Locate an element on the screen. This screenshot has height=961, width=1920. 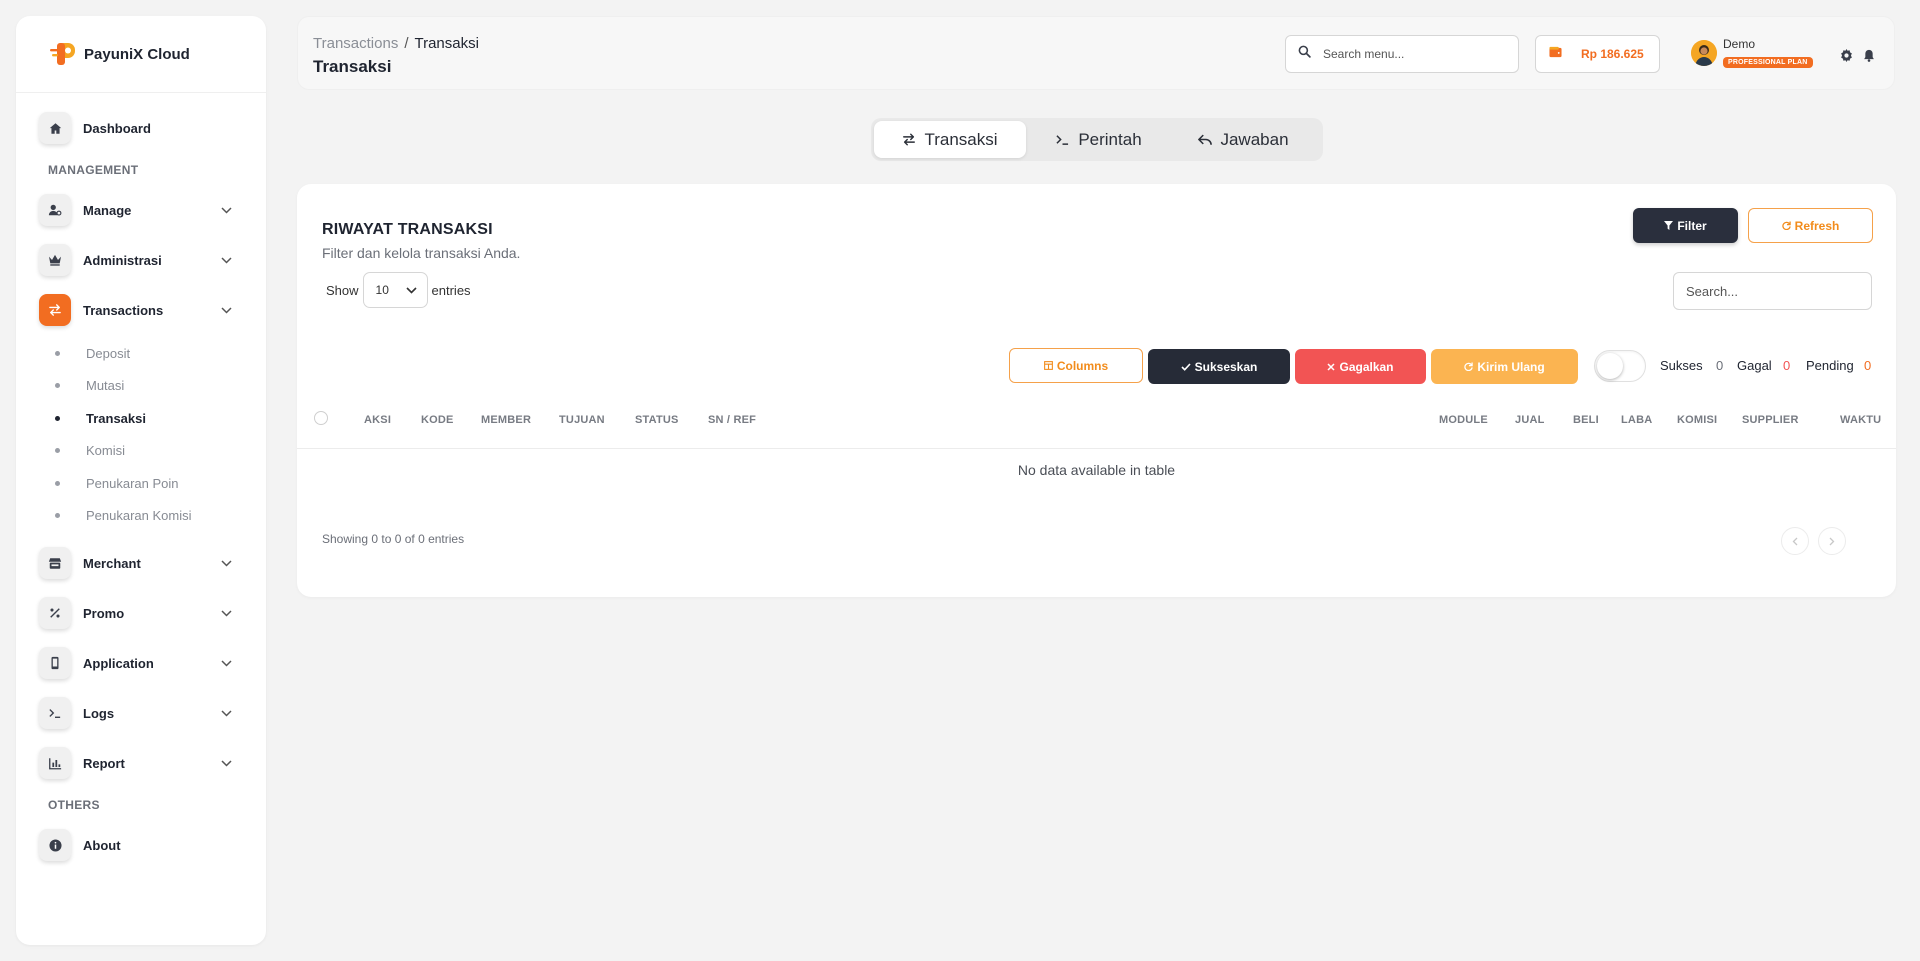
columns-button: Columns is located at coordinates (1076, 365).